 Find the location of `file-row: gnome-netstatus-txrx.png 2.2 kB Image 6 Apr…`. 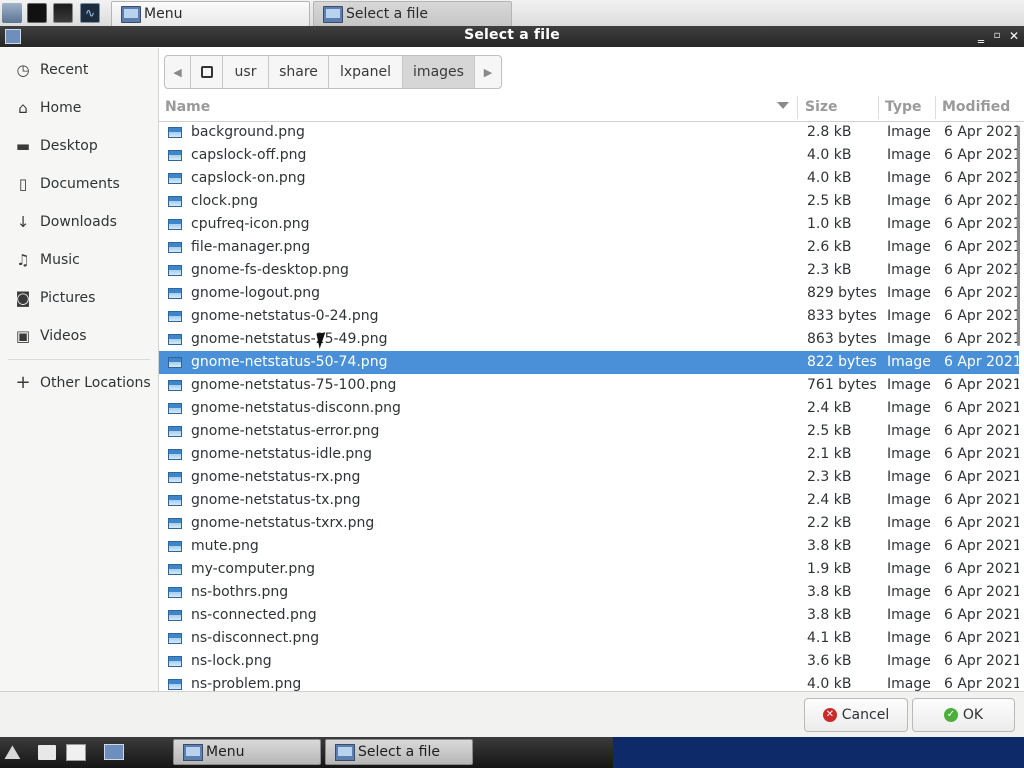

file-row: gnome-netstatus-txrx.png 2.2 kB Image 6 Apr… is located at coordinates (589, 523).